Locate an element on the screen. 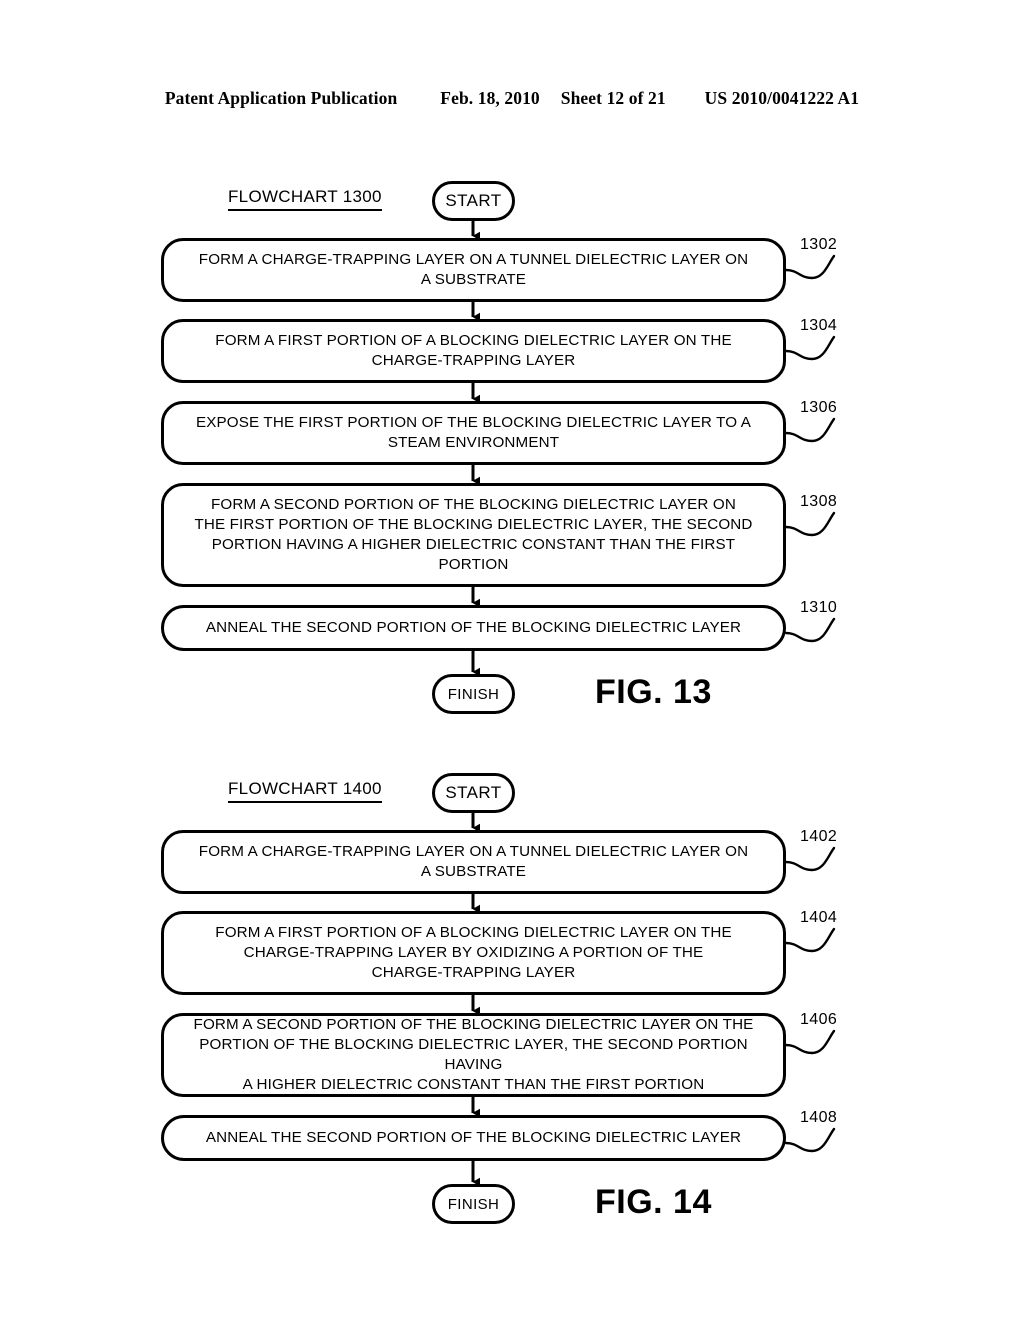  header-patent-number: US 2010/0041222 A1 is located at coordinates (782, 98).